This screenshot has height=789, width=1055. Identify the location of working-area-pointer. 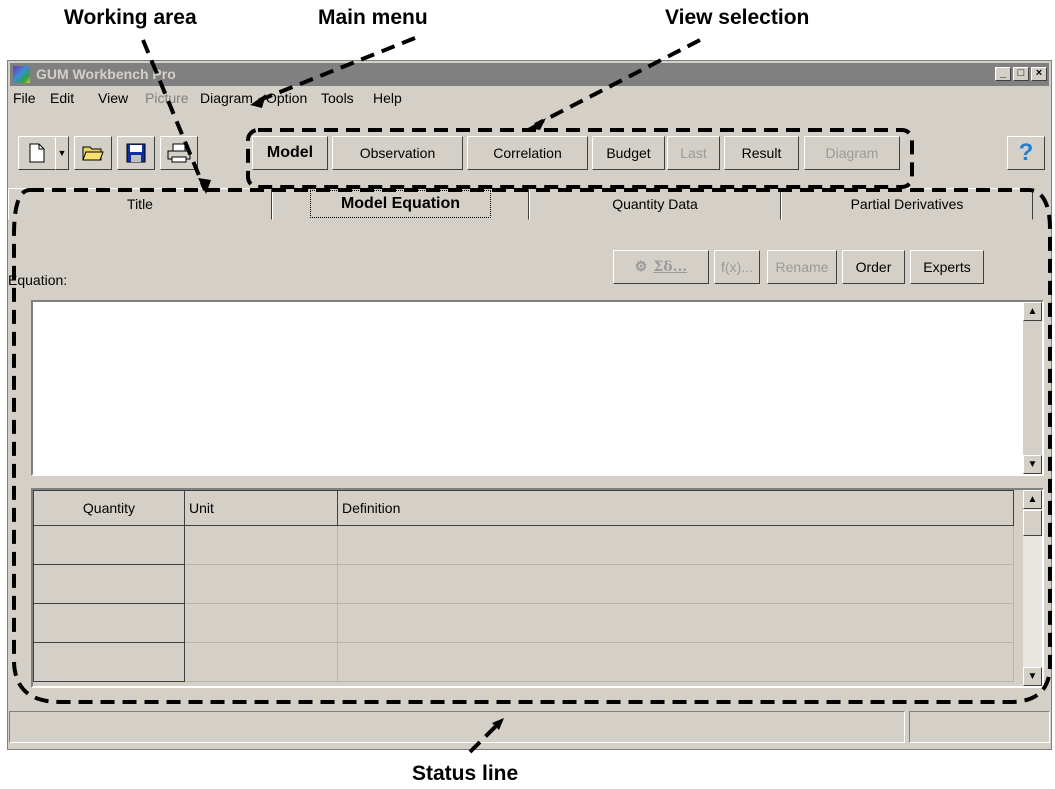
(174, 115).